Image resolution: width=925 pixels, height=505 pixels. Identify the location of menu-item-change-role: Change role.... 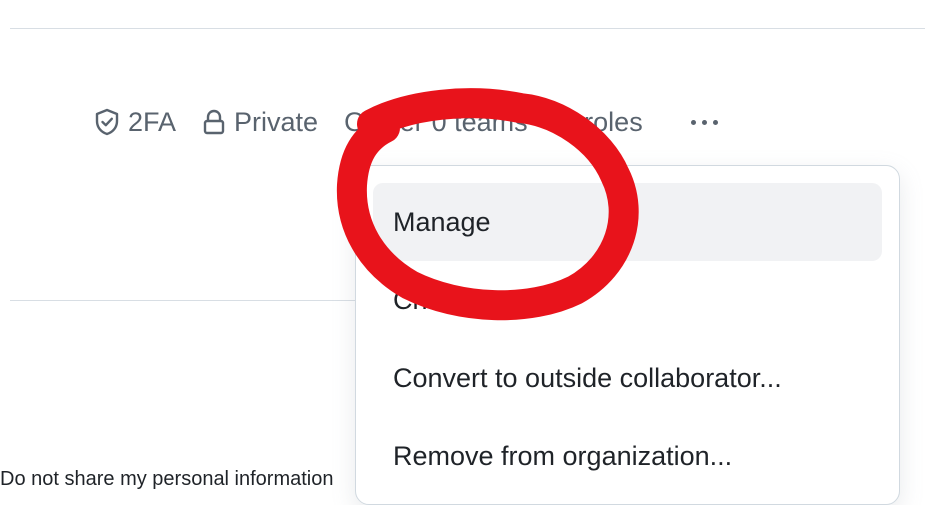
(627, 300).